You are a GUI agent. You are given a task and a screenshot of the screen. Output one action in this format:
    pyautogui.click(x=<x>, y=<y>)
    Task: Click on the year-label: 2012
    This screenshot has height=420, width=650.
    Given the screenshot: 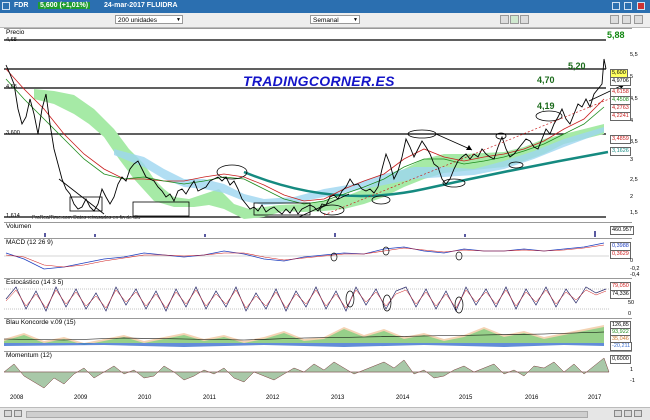 What is the action you would take?
    pyautogui.click(x=273, y=398)
    